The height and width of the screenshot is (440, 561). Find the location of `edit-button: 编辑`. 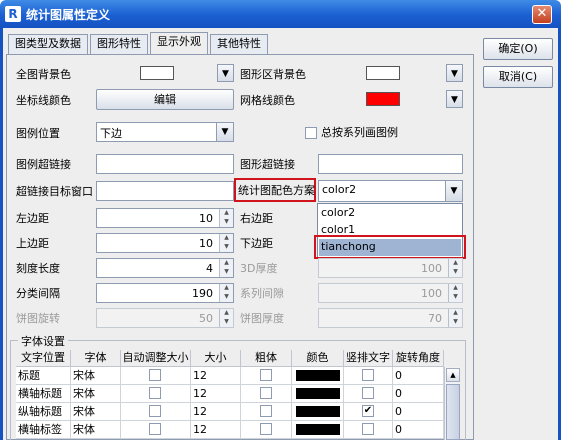

edit-button: 编辑 is located at coordinates (165, 99).